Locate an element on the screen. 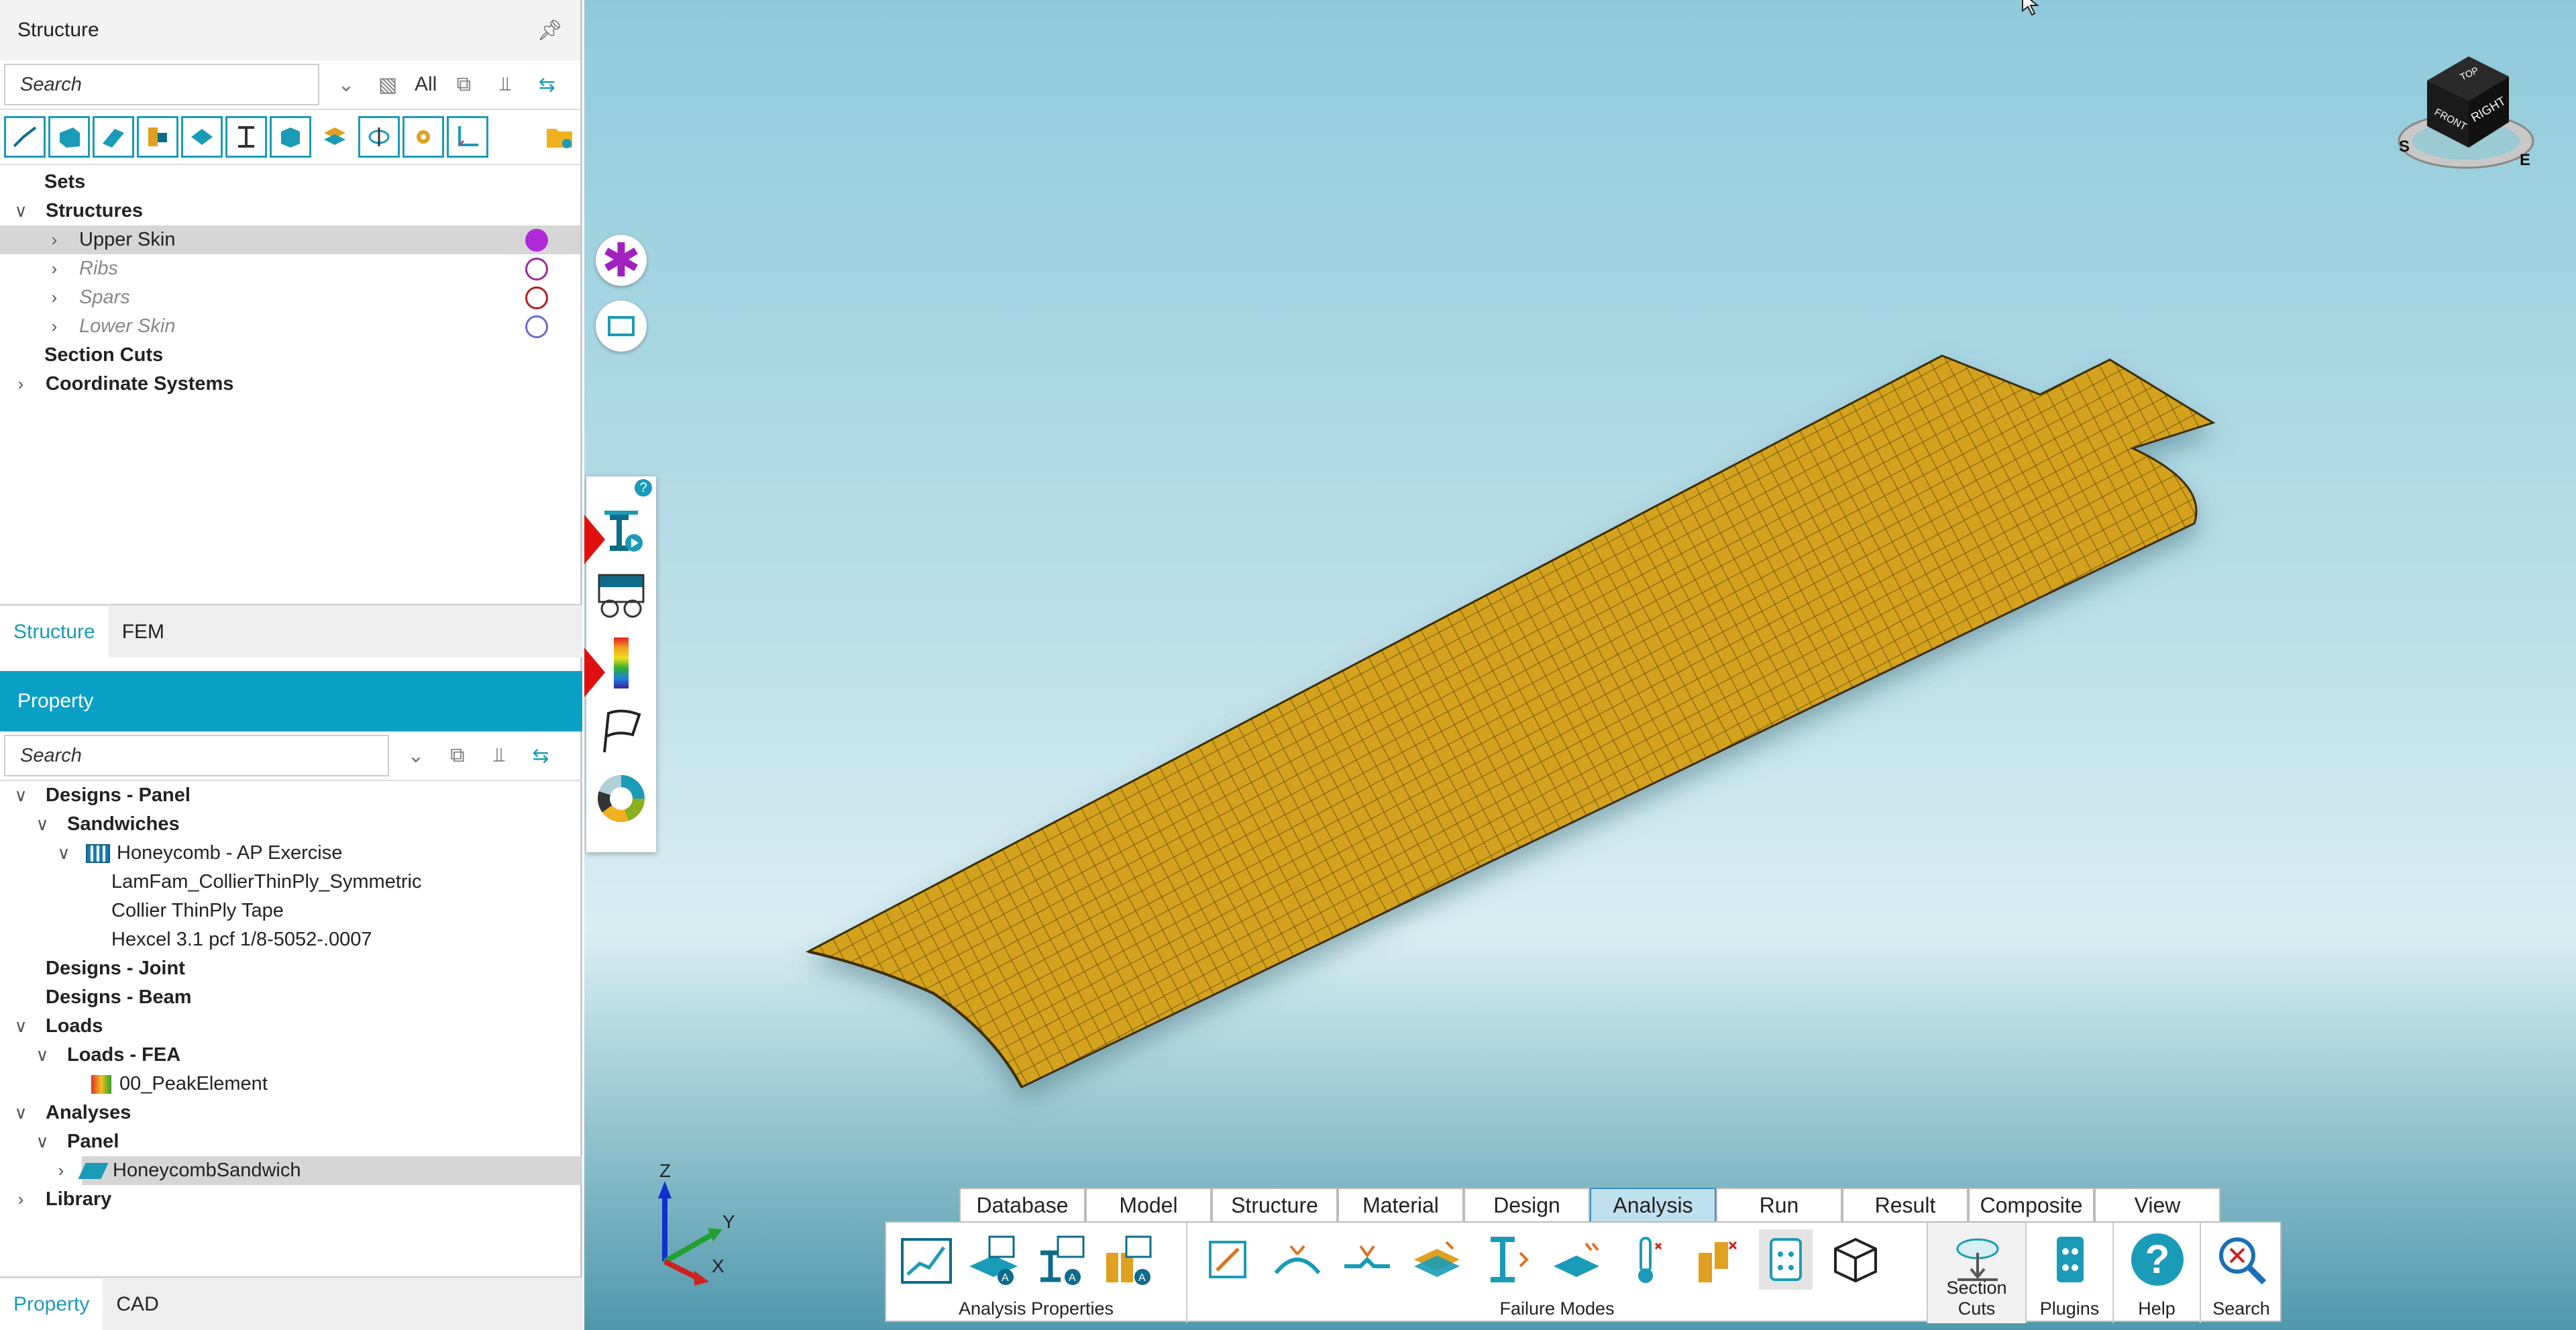  tree-item-structures: ∨ Structures is located at coordinates (290, 211).